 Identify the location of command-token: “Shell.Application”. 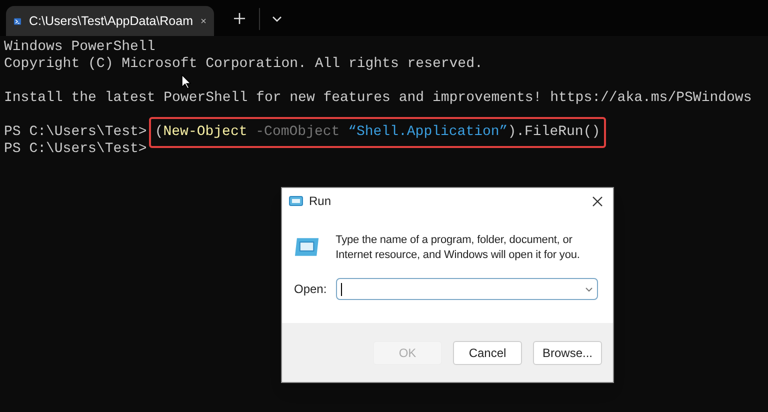
(428, 132).